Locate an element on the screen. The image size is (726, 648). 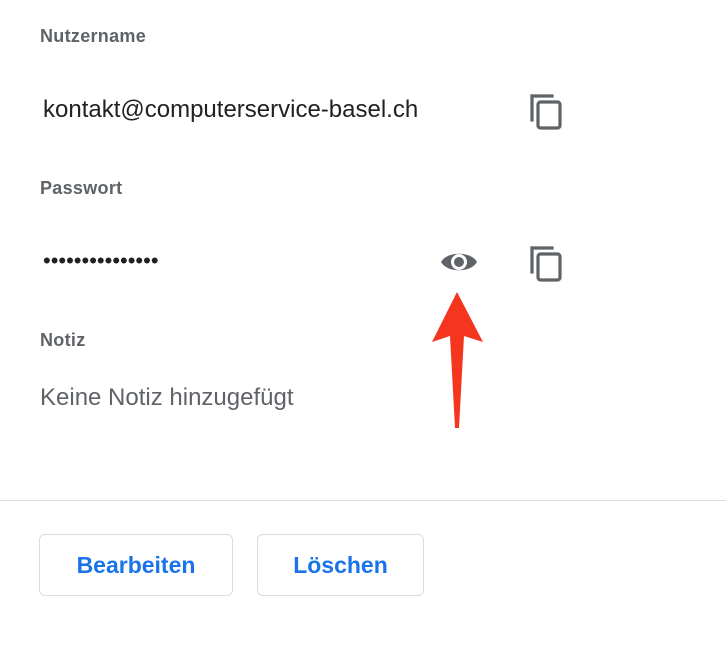
copy-password-icon is located at coordinates (546, 262).